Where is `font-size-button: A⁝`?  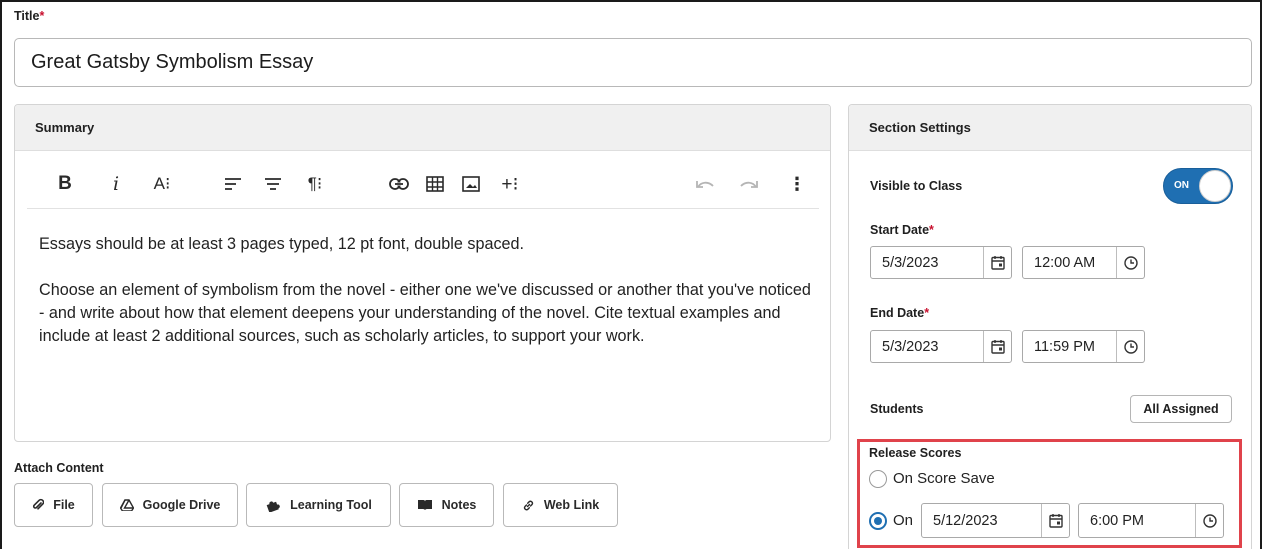
font-size-button: A⁝ is located at coordinates (162, 184).